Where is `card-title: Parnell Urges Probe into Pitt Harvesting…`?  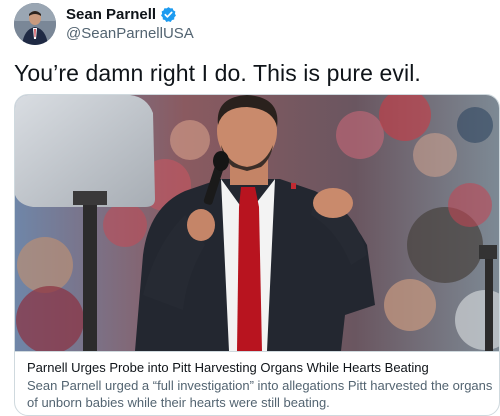
card-title: Parnell Urges Probe into Pitt Harvesting… is located at coordinates (263, 367).